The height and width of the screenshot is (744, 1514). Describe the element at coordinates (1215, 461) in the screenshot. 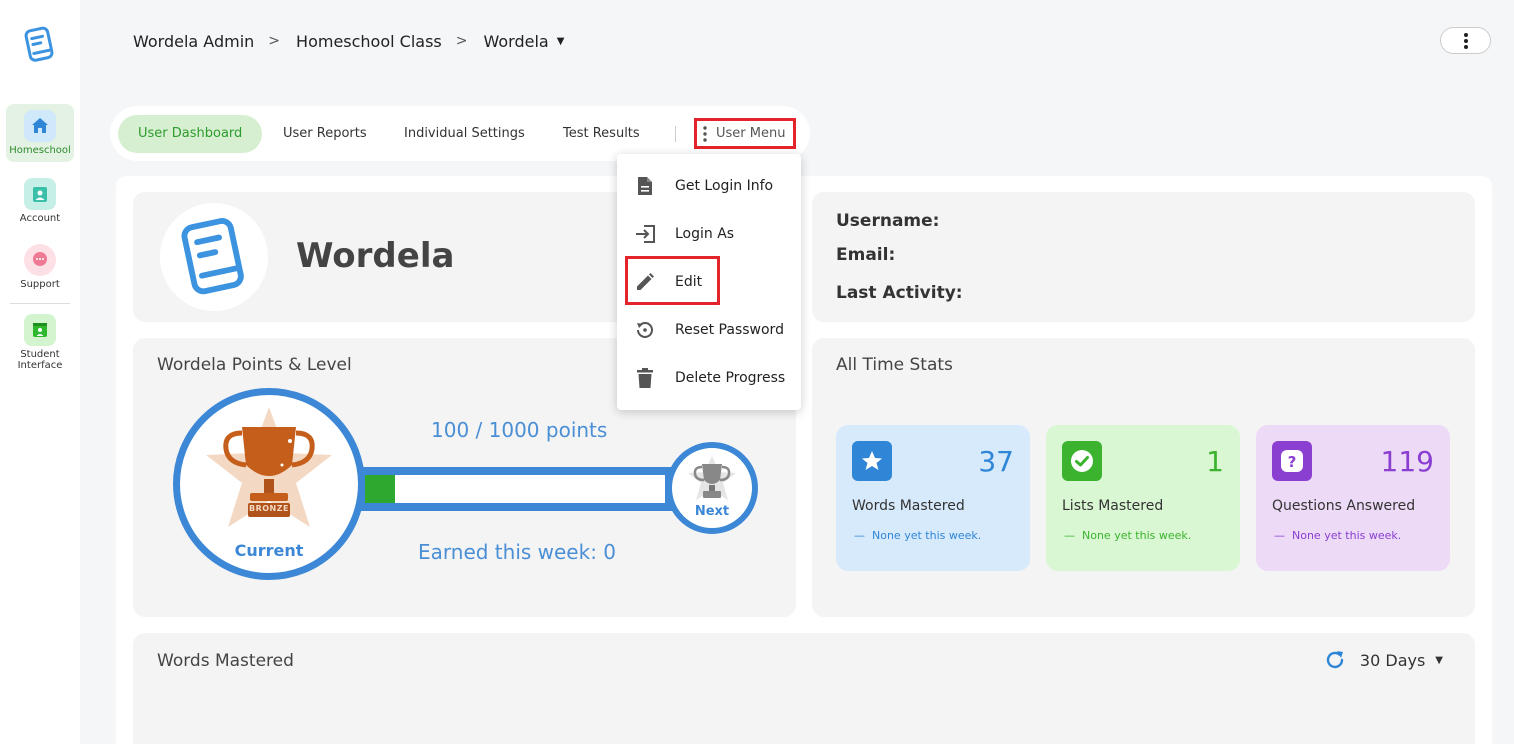

I see `stat-value: 1` at that location.